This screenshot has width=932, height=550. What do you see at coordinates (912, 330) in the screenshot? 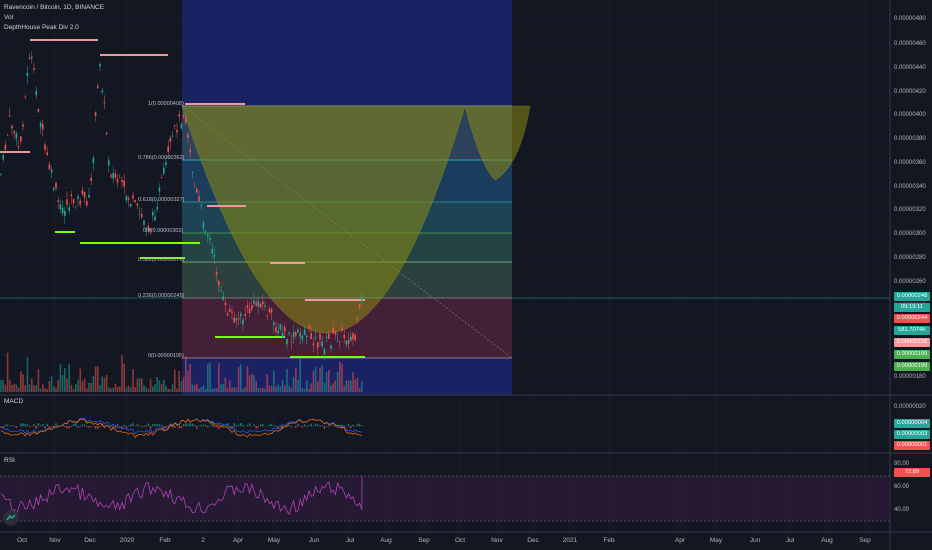
I see `price-tag: 581.7074K` at bounding box center [912, 330].